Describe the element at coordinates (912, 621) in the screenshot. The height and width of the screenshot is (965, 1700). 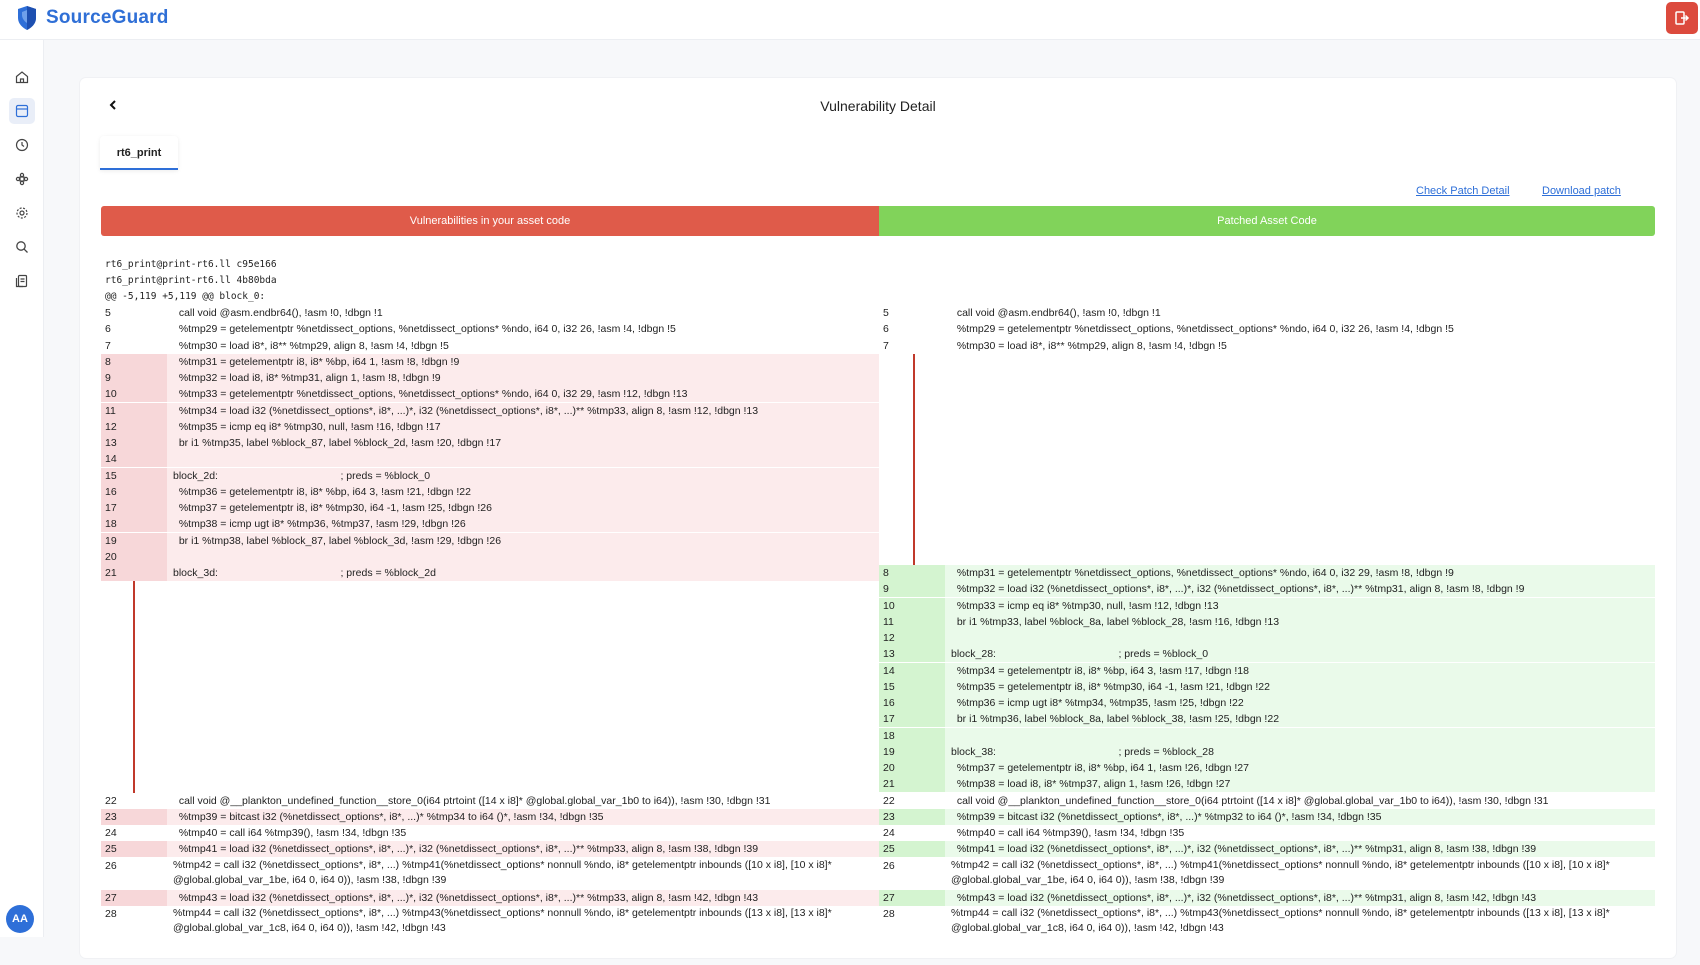
I see `line-number: 11` at that location.